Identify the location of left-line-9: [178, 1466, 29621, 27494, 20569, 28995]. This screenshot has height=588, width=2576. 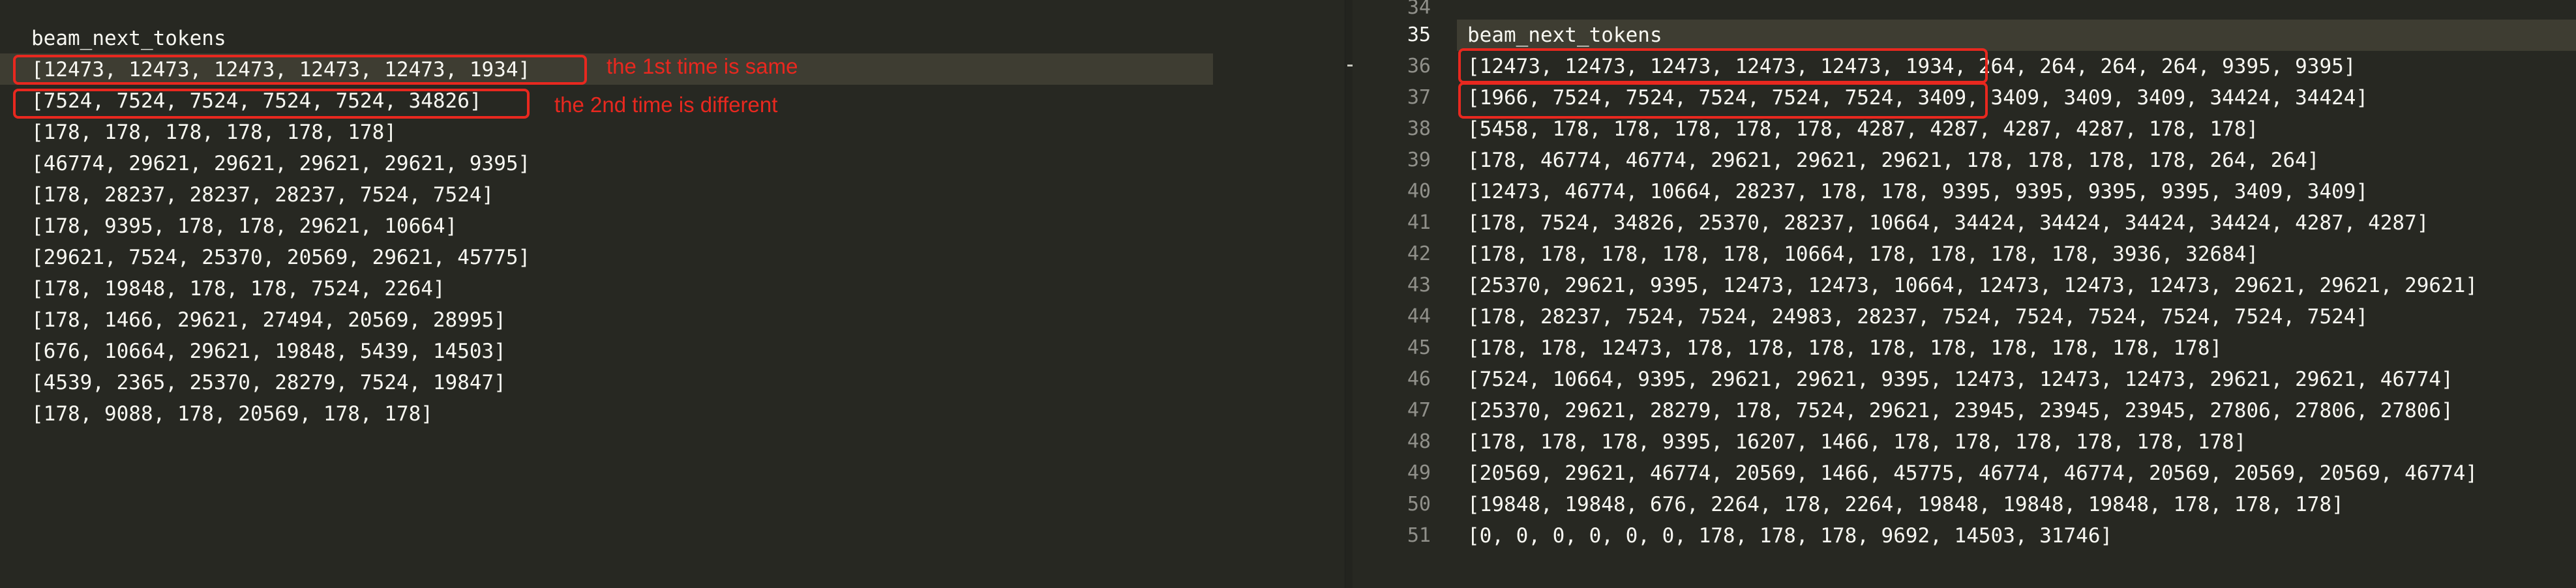
(268, 320).